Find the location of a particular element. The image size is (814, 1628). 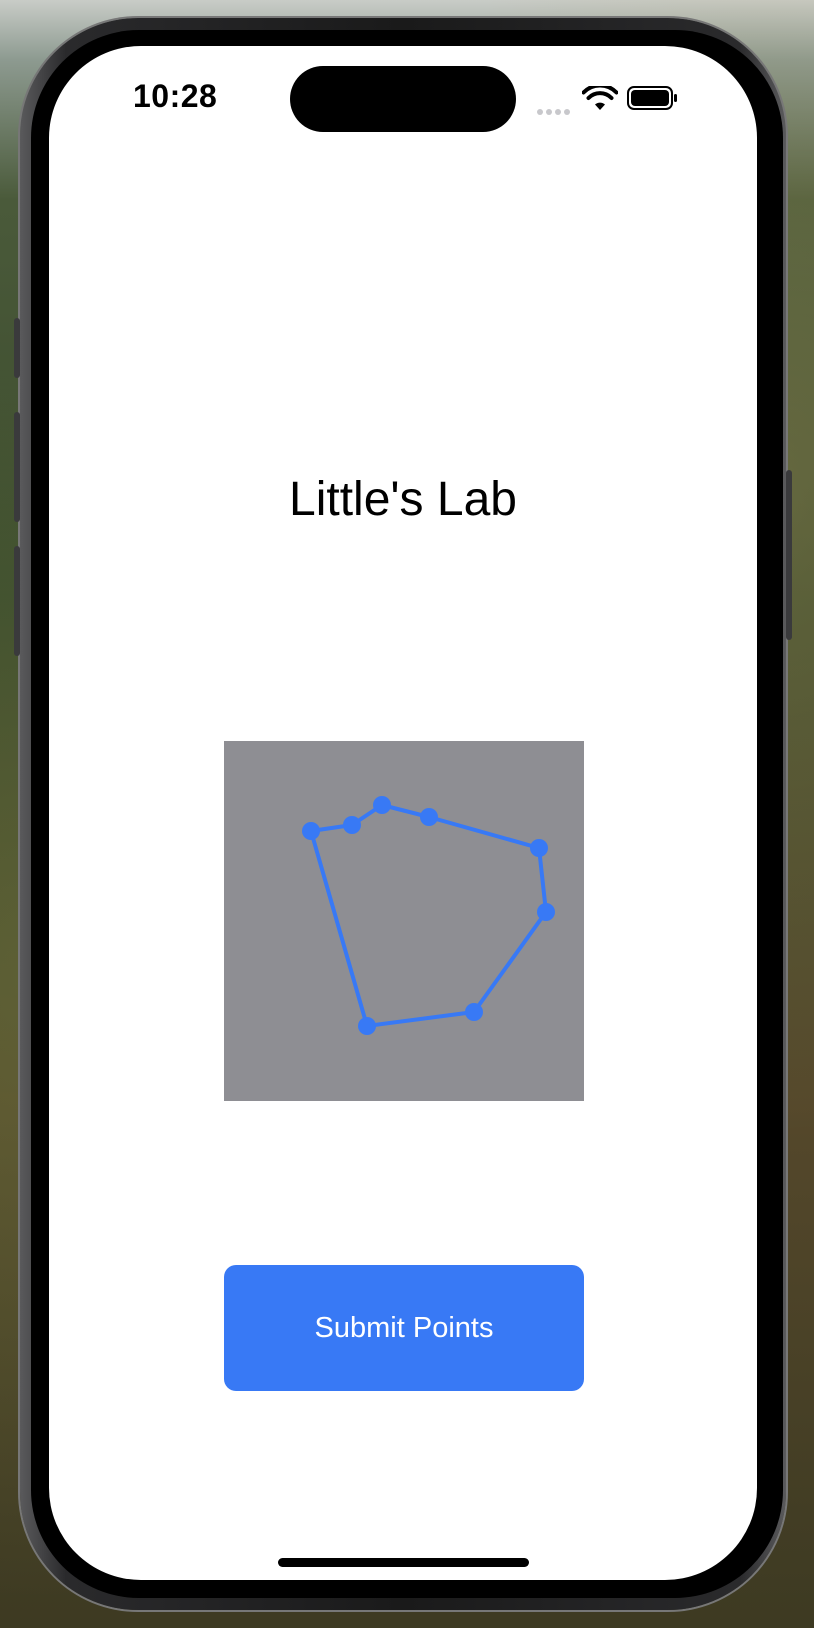

polygon-drawing is located at coordinates (428, 915).